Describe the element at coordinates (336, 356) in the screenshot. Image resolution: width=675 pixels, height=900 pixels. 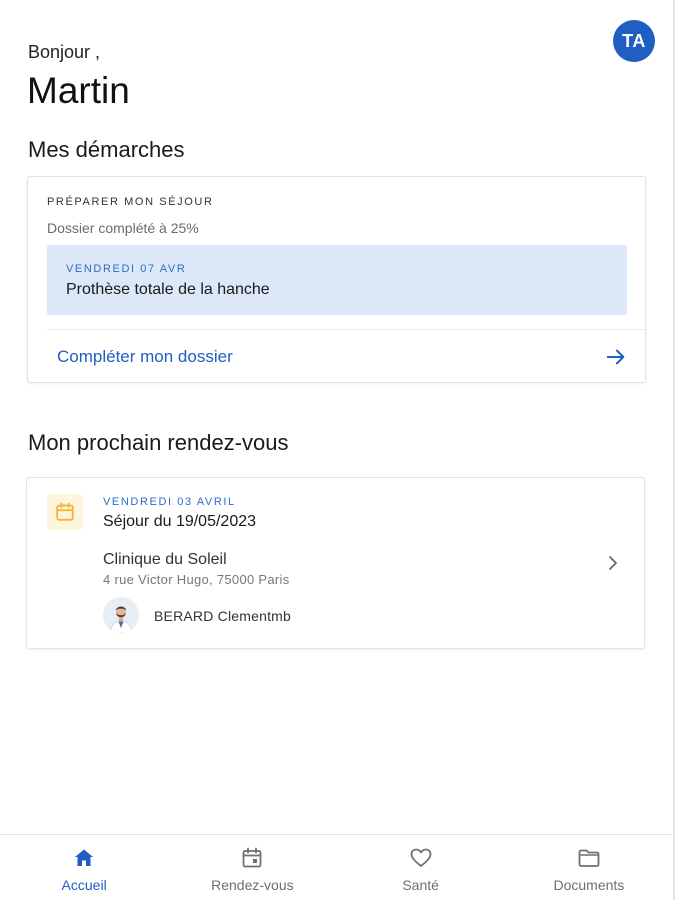
I see `complete-file-link: Compléter mon dossier` at that location.